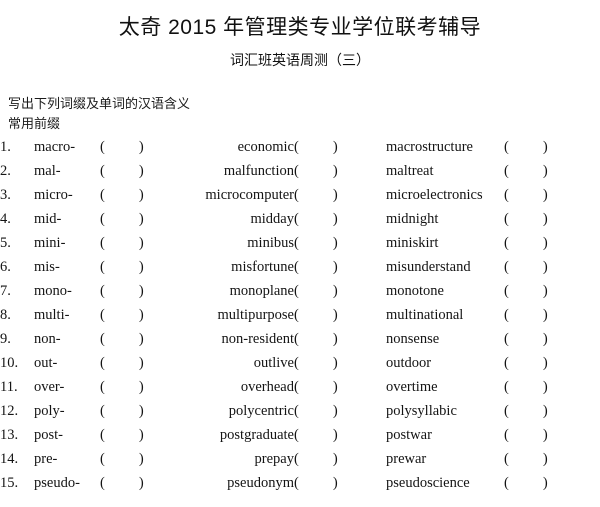 The image size is (600, 507). What do you see at coordinates (429, 146) in the screenshot?
I see `example-word-two: macrostructure` at bounding box center [429, 146].